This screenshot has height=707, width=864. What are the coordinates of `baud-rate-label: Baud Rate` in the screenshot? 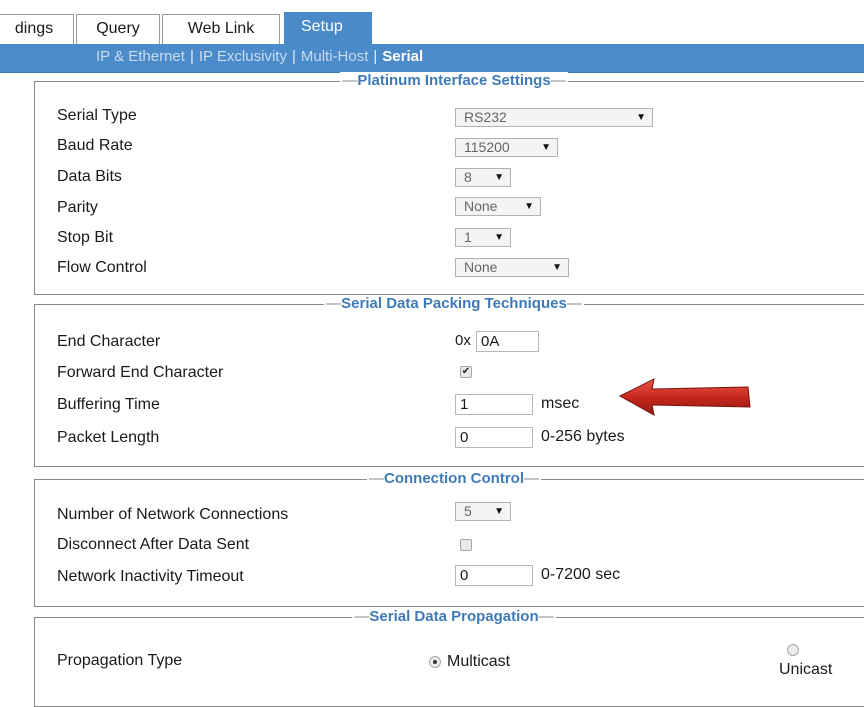 It's located at (95, 145).